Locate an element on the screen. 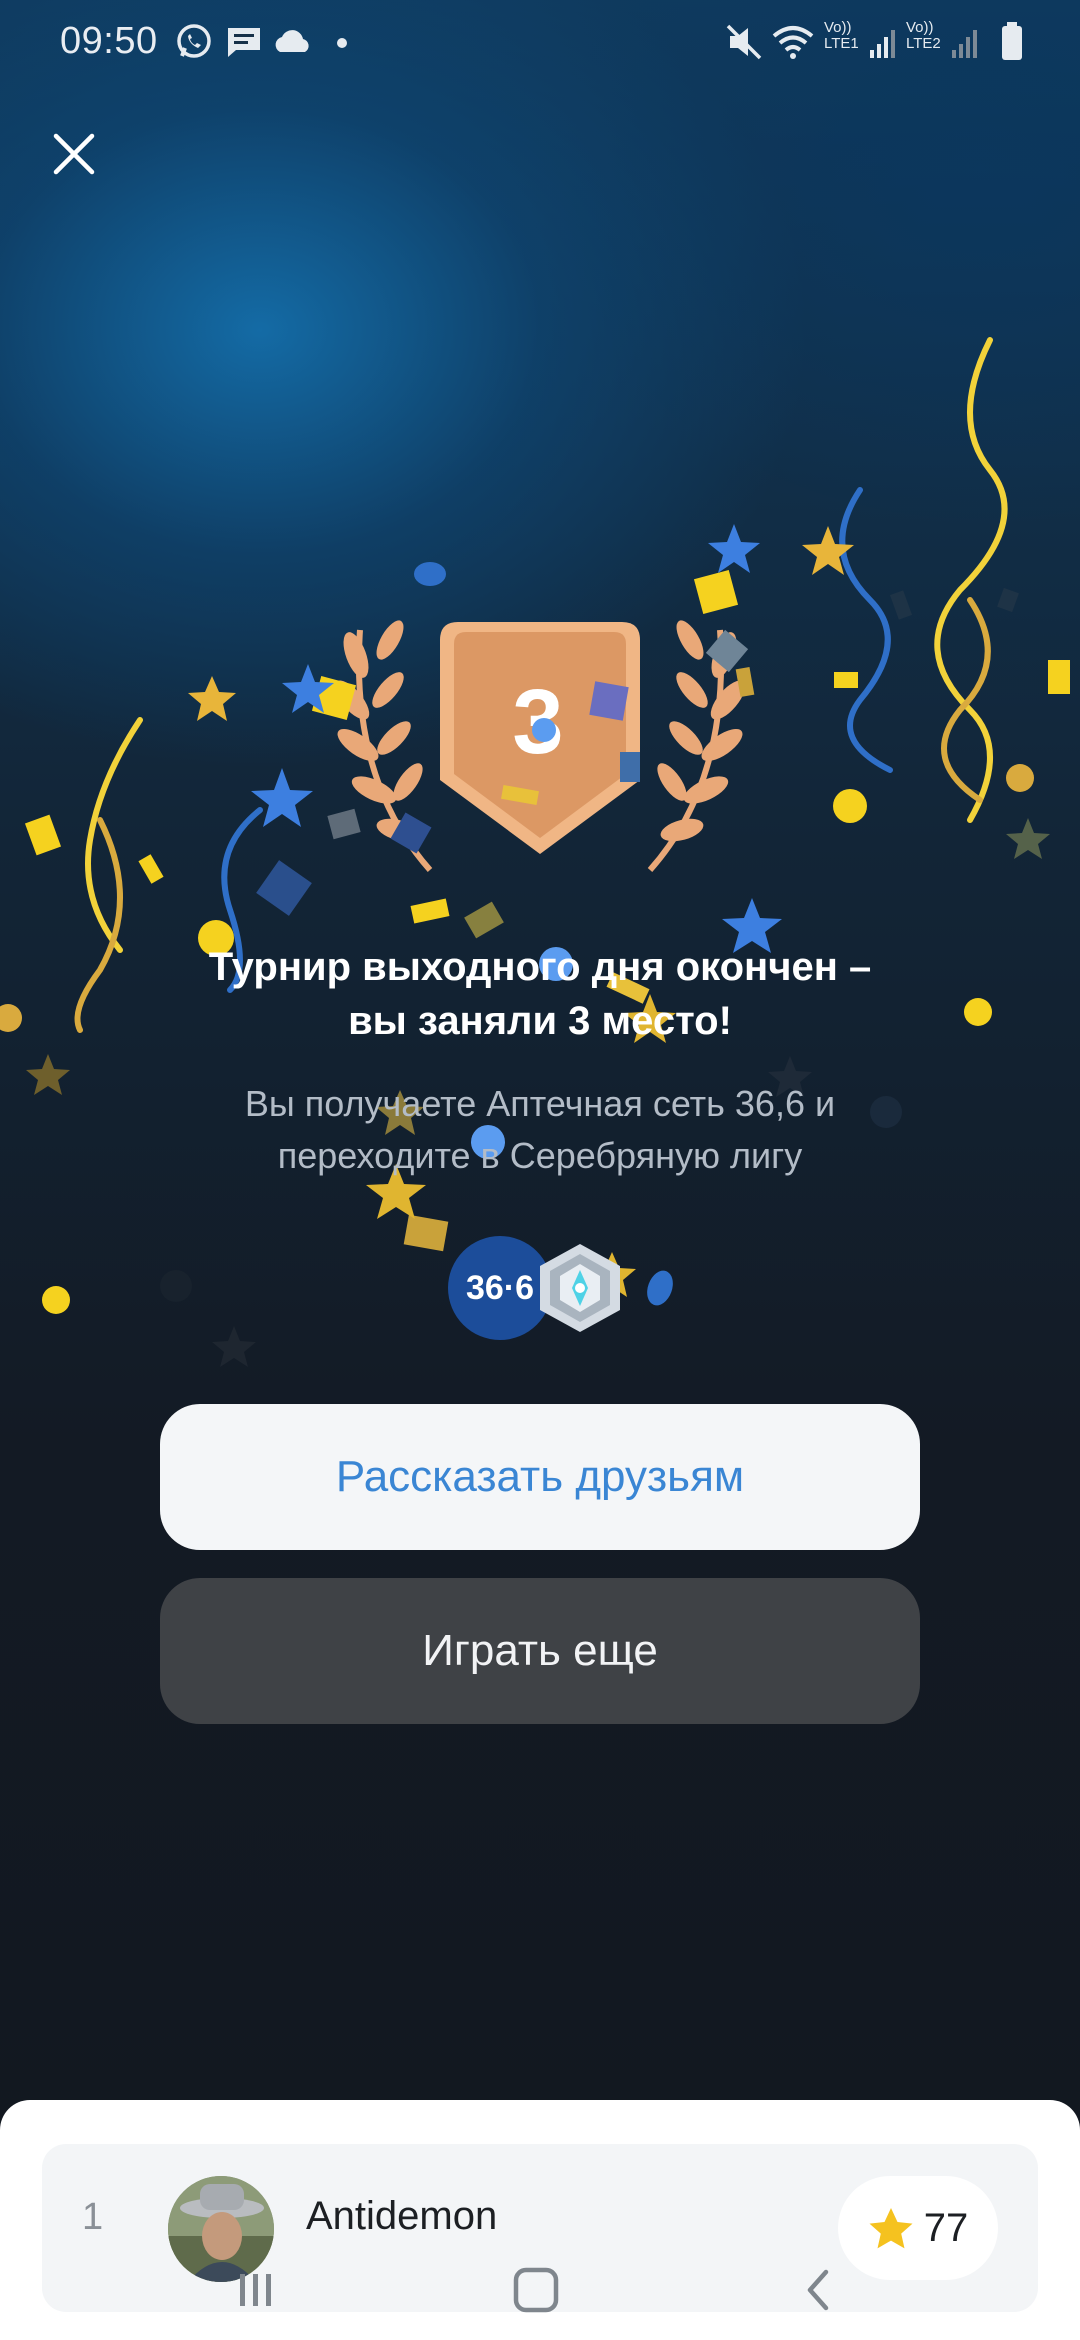 This screenshot has width=1080, height=2340. silver-league-icon is located at coordinates (580, 1288).